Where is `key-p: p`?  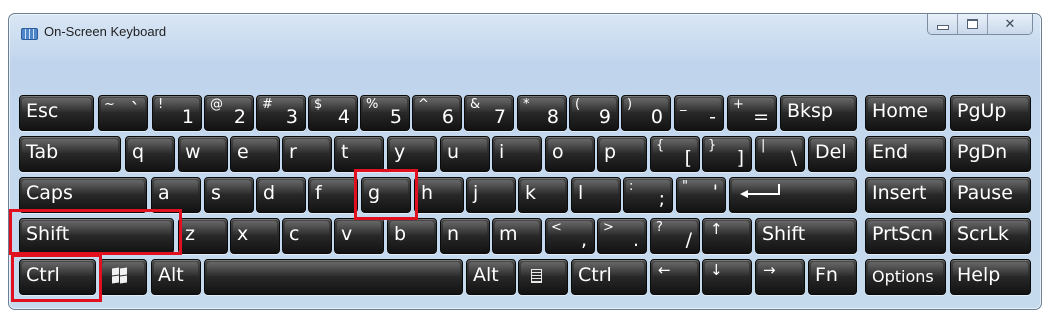 key-p: p is located at coordinates (622, 154).